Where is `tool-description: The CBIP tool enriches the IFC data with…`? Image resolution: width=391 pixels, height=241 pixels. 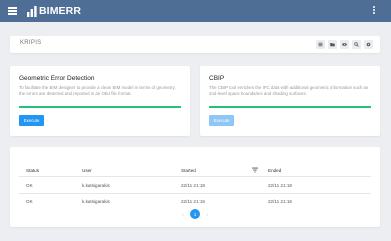
tool-description: The CBIP tool enriches the IFC data with… is located at coordinates (289, 91).